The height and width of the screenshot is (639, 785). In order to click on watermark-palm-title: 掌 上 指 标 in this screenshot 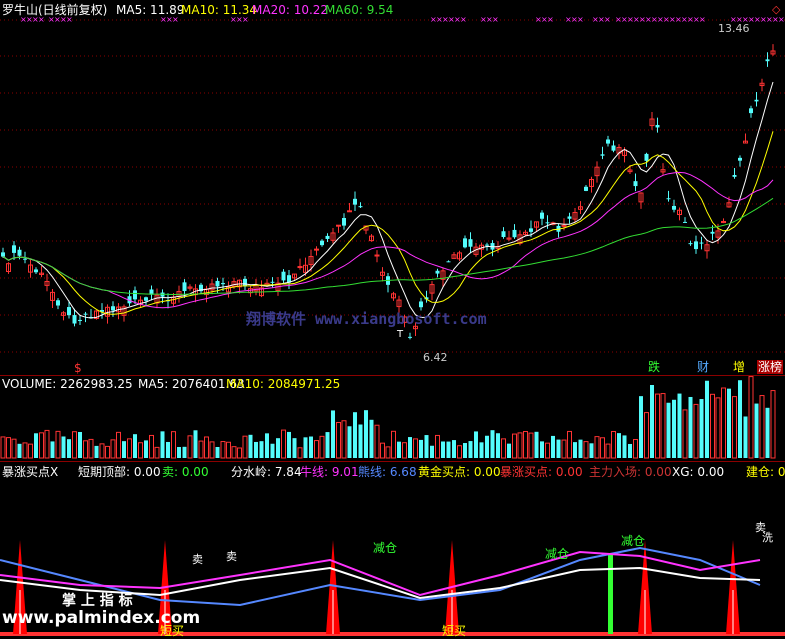, I will do `click(97, 601)`.